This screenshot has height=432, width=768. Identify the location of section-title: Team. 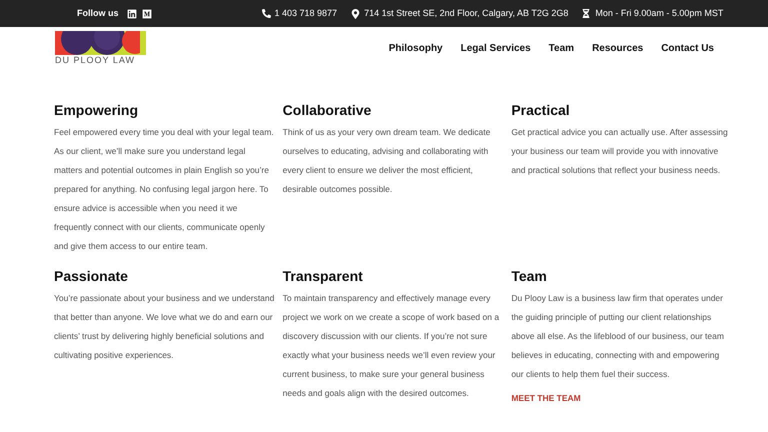
(529, 276).